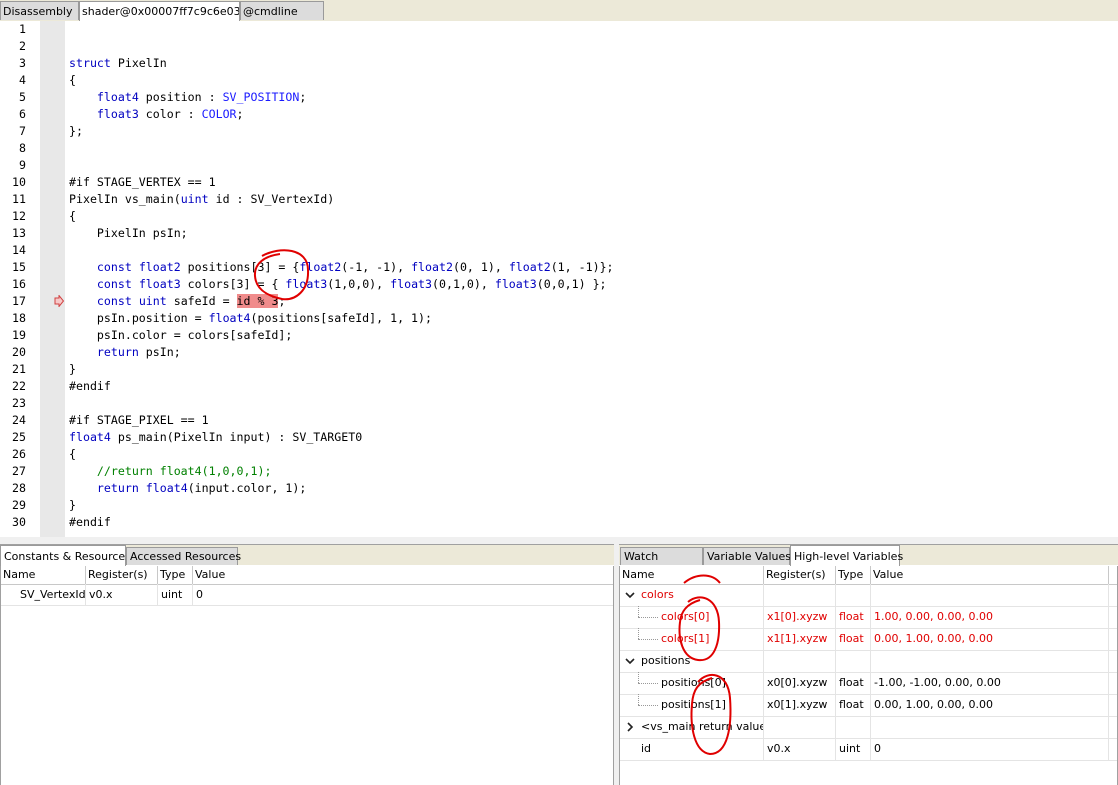  I want to click on code-line: 30 #endif, so click(559, 522).